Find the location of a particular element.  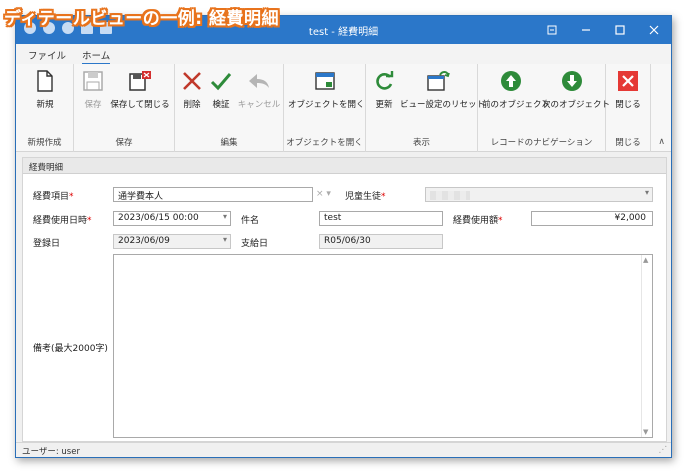

subject-field: test is located at coordinates (381, 218).